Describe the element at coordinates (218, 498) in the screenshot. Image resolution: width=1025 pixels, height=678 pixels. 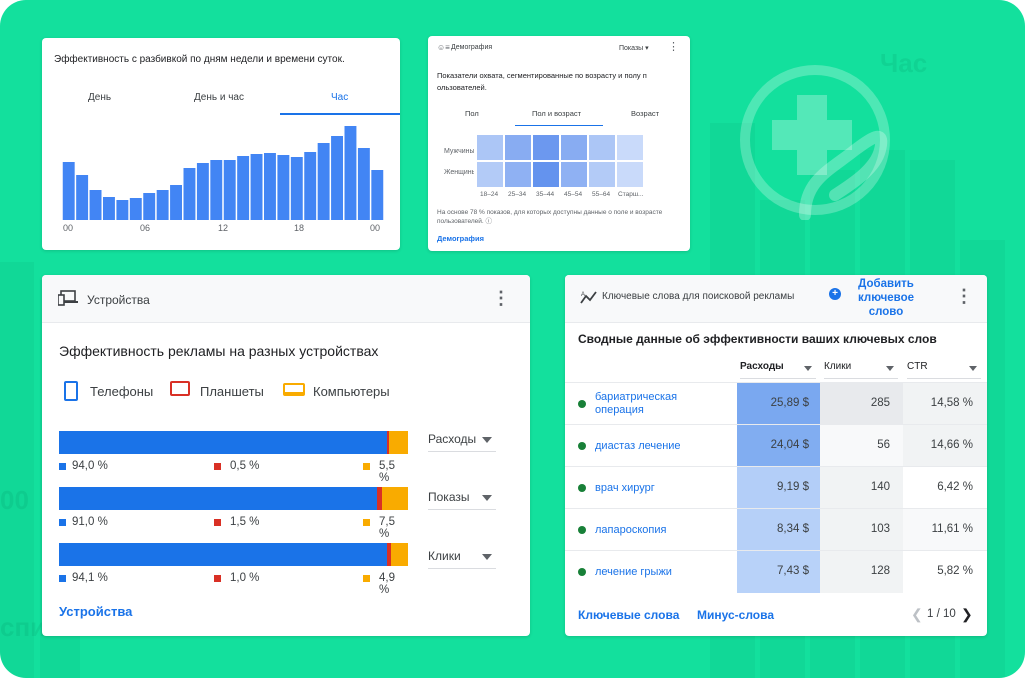
I see `bar-segment-phones` at that location.